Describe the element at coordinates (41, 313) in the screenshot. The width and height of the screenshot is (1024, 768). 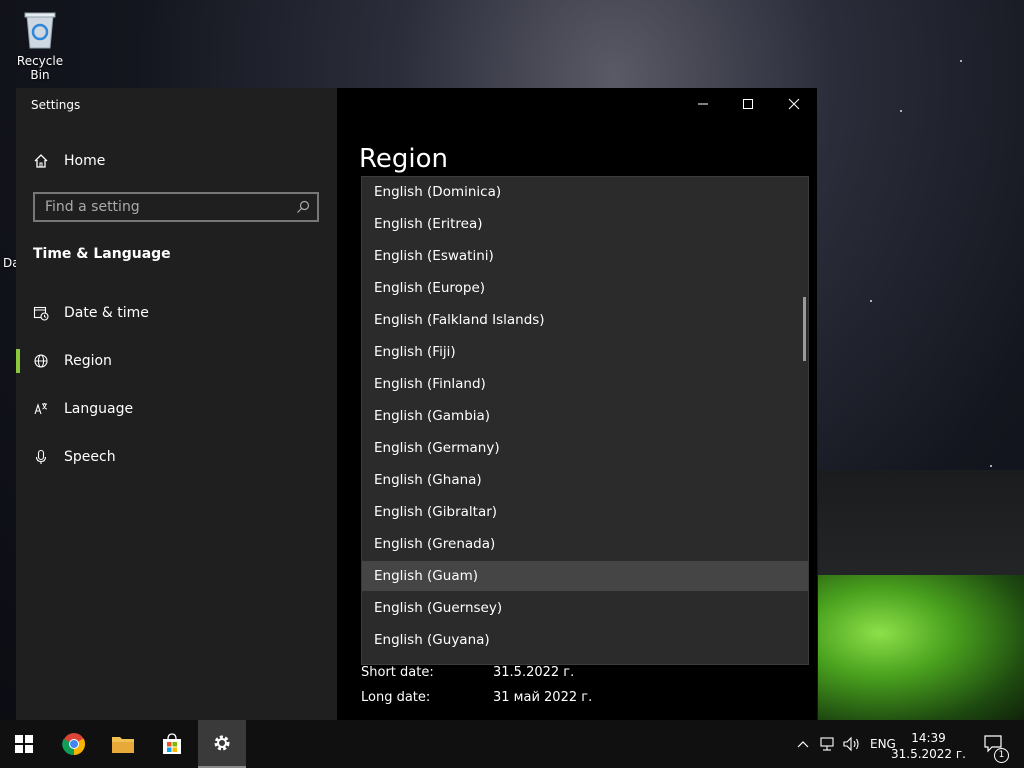
I see `calendar-clock-icon` at that location.